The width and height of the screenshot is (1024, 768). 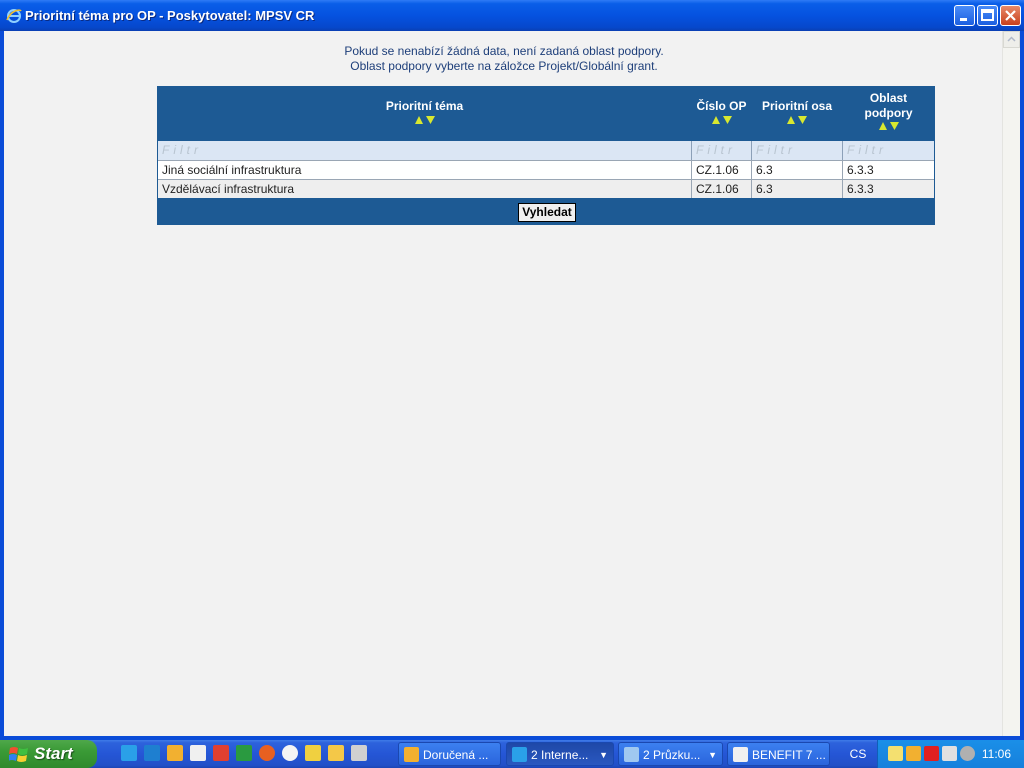 I want to click on column-header-cislo-op: Číslo OP, so click(x=721, y=113).